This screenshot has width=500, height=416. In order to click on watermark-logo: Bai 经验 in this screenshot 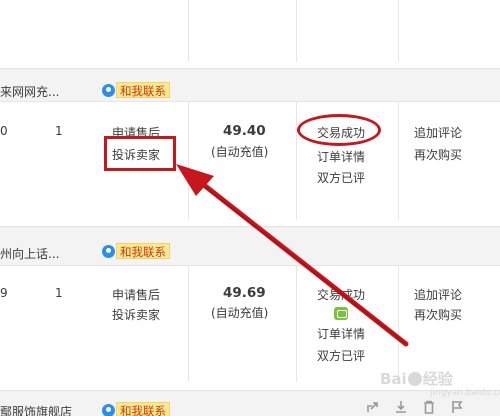, I will do `click(416, 379)`.